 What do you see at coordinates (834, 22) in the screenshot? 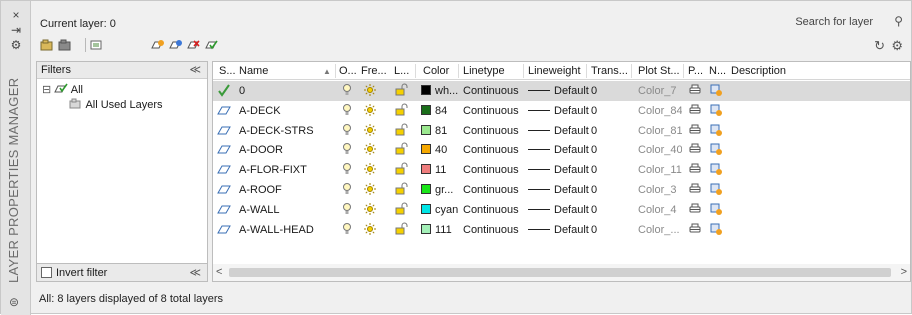
I see `search-input: Search for layer` at bounding box center [834, 22].